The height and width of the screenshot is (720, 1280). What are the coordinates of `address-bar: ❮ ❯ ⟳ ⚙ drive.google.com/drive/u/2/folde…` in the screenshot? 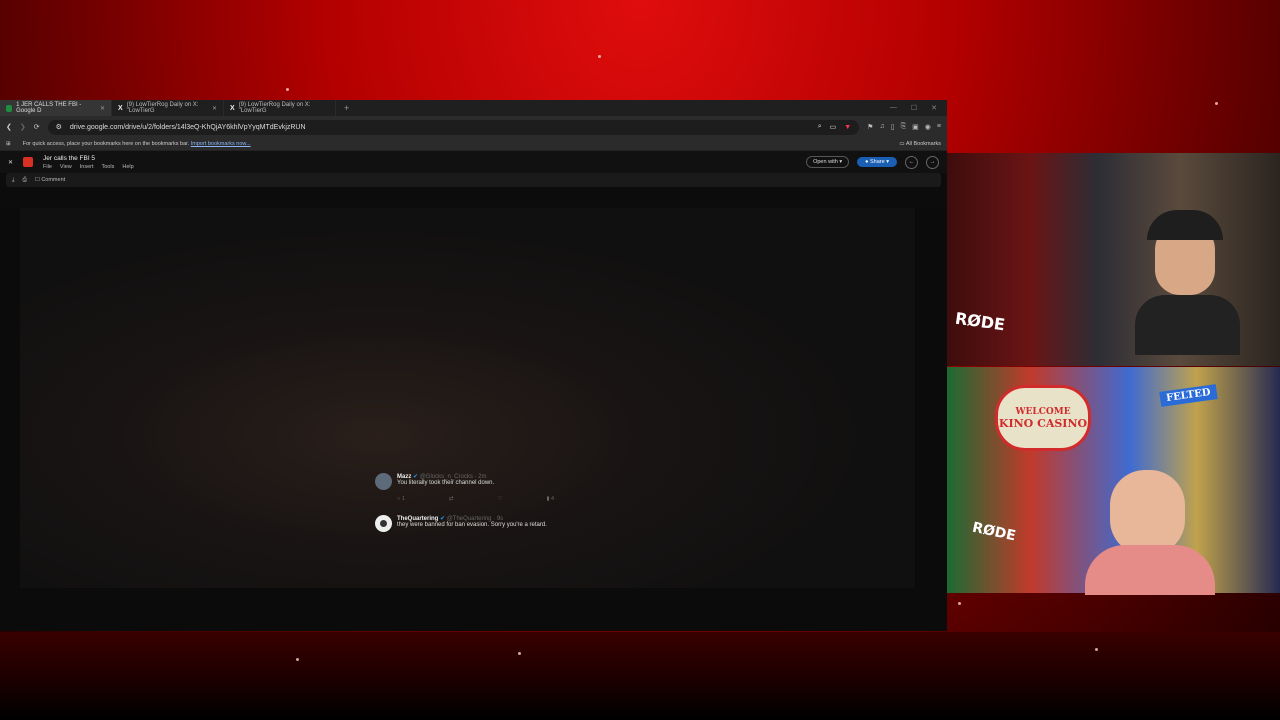 It's located at (473, 127).